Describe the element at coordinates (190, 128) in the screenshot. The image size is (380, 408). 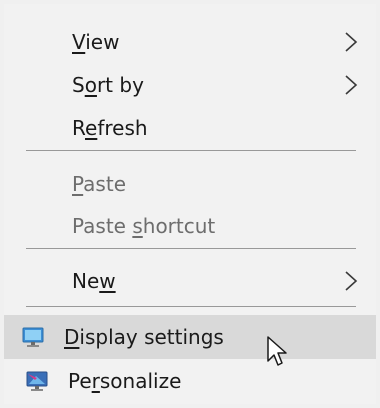
I see `menu-item-refresh: Refresh` at that location.